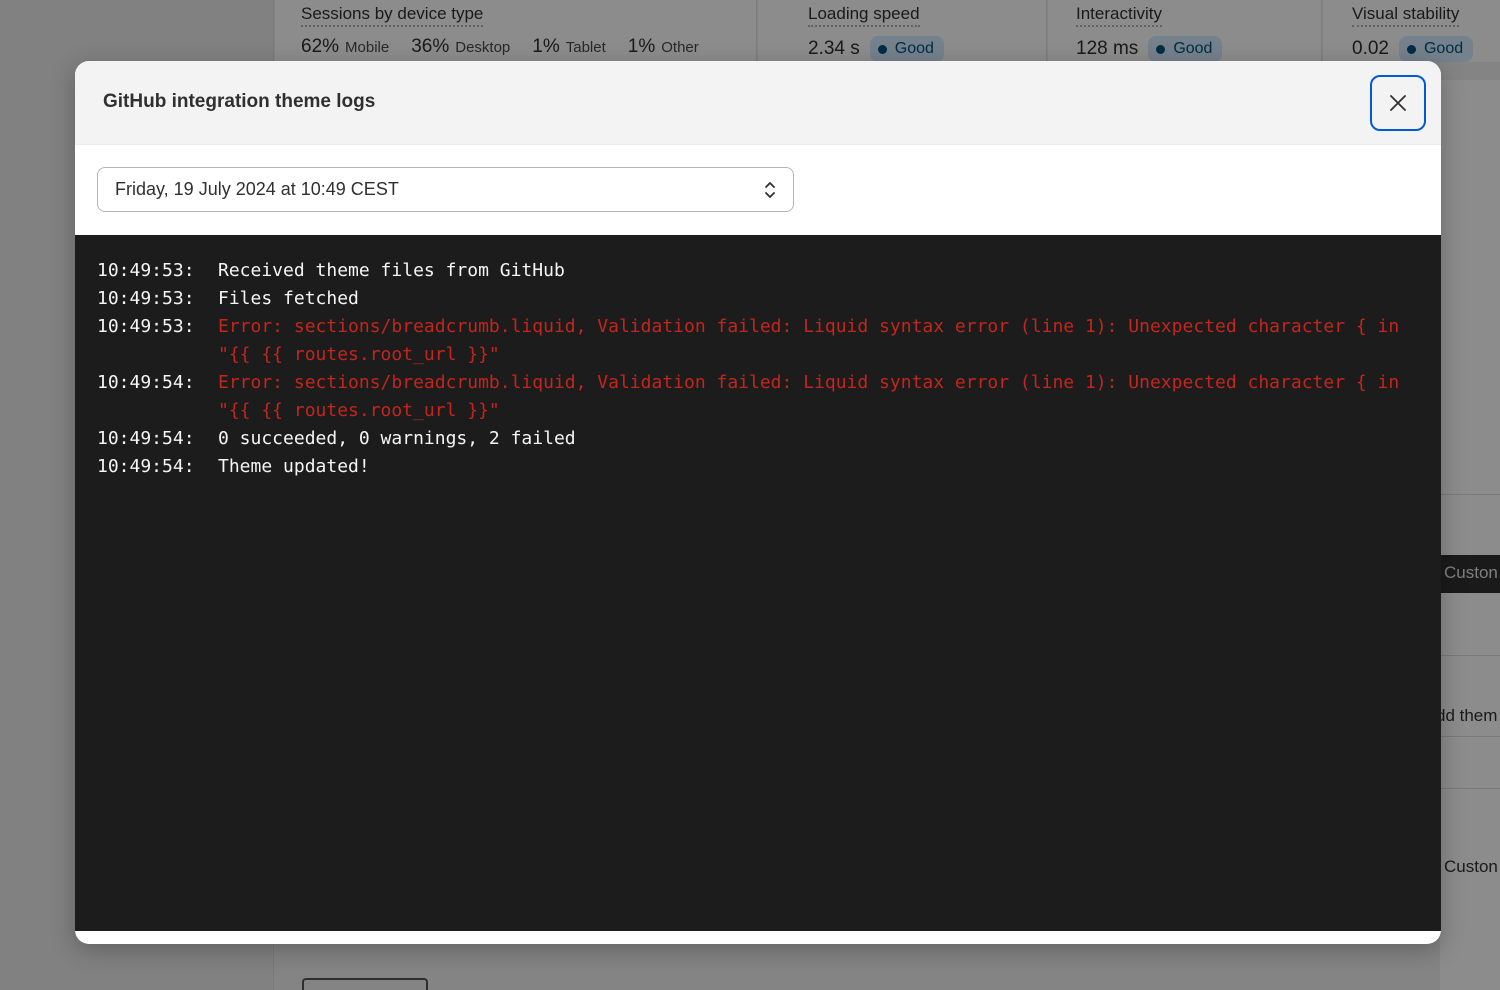  Describe the element at coordinates (397, 438) in the screenshot. I see `log-message: 0 succeeded, 0 warnings, 2 failed` at that location.